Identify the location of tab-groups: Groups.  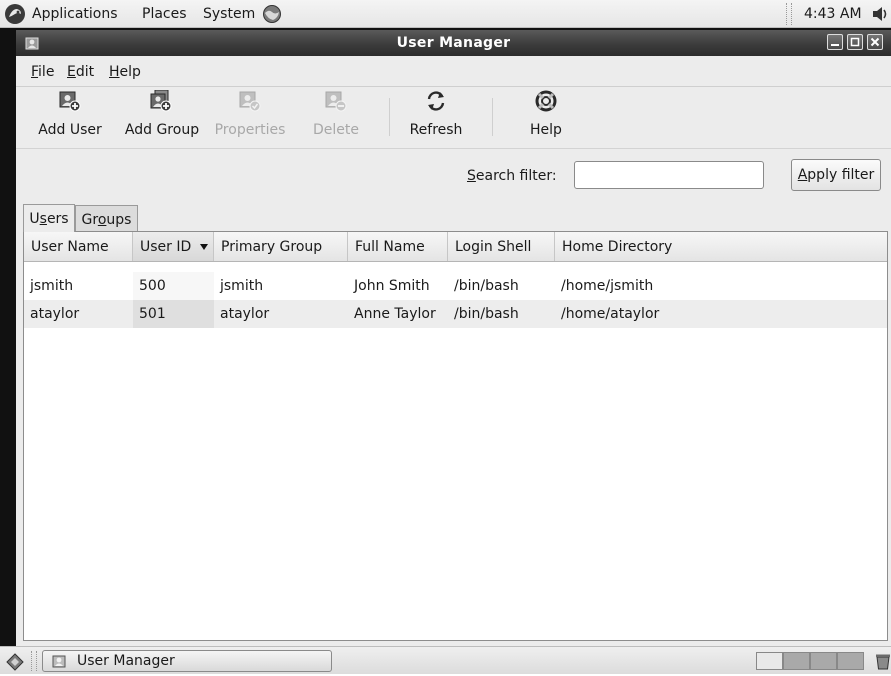
(106, 218).